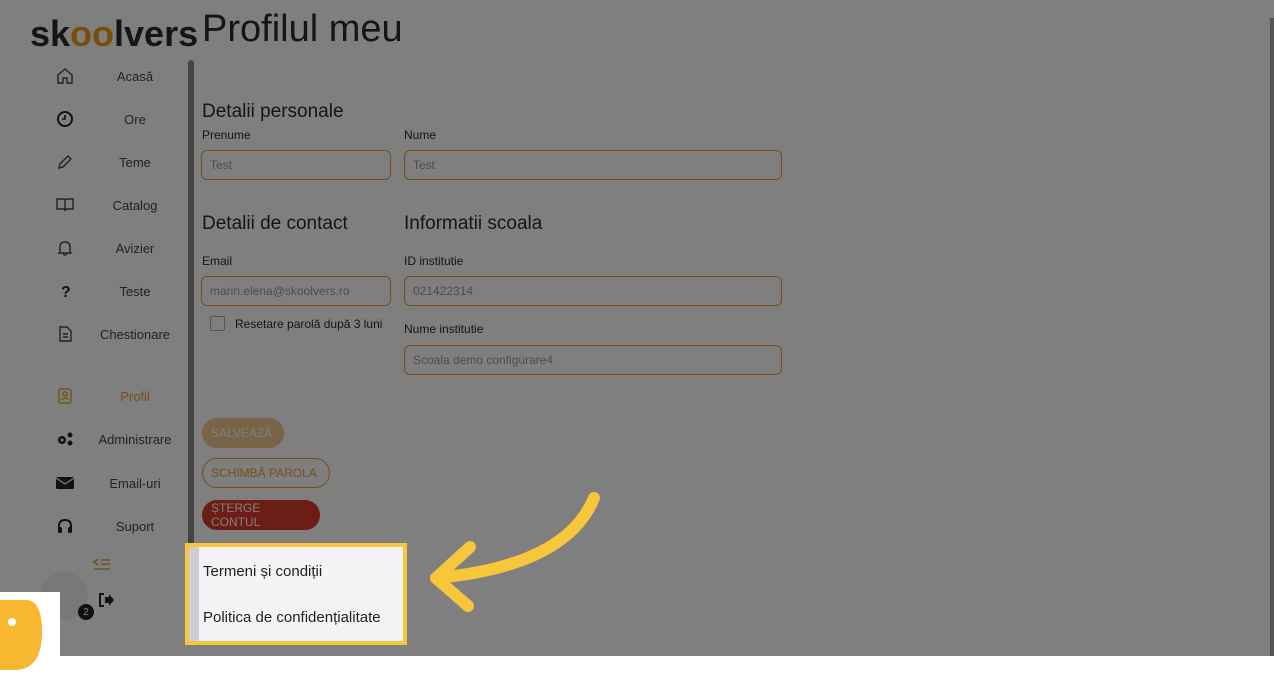  I want to click on brand-badge, so click(30, 633).